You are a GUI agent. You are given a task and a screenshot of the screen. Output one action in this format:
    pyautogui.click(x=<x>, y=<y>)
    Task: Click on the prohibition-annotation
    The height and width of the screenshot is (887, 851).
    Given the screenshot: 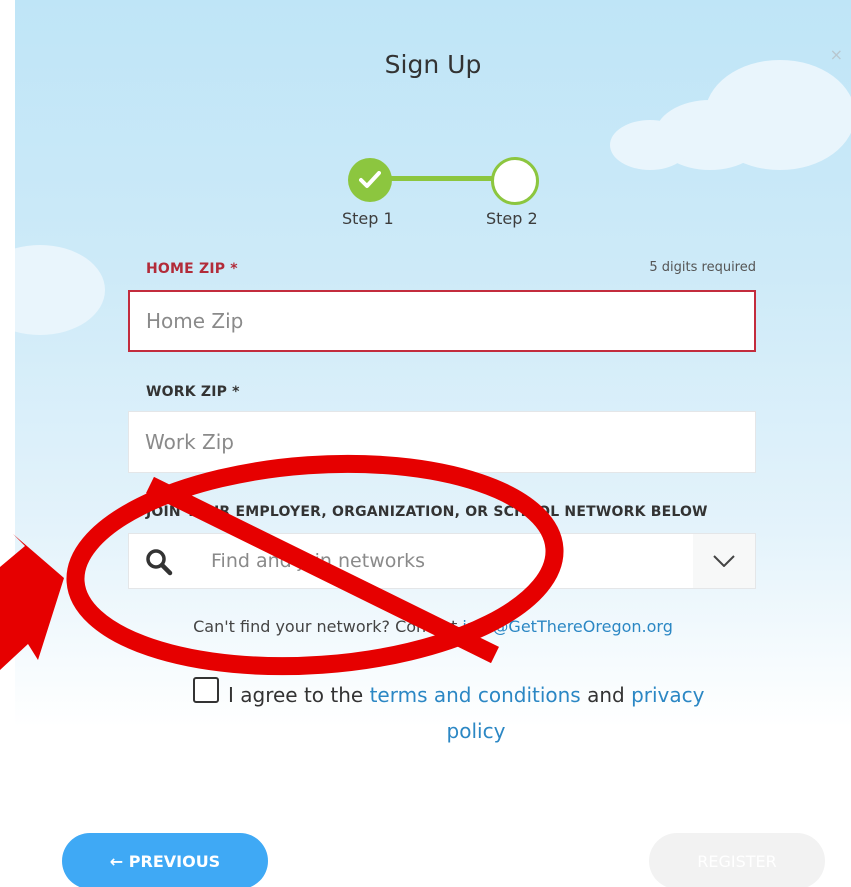 What is the action you would take?
    pyautogui.click(x=315, y=565)
    